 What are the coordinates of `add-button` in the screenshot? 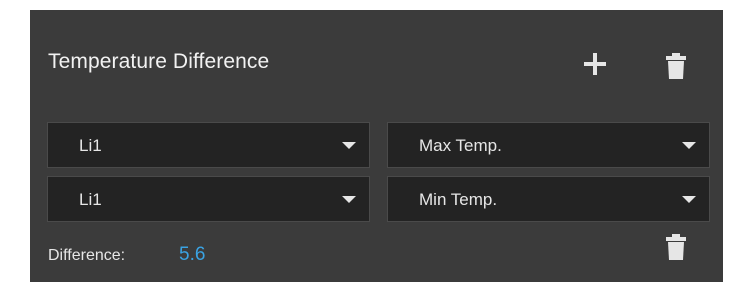 It's located at (595, 64).